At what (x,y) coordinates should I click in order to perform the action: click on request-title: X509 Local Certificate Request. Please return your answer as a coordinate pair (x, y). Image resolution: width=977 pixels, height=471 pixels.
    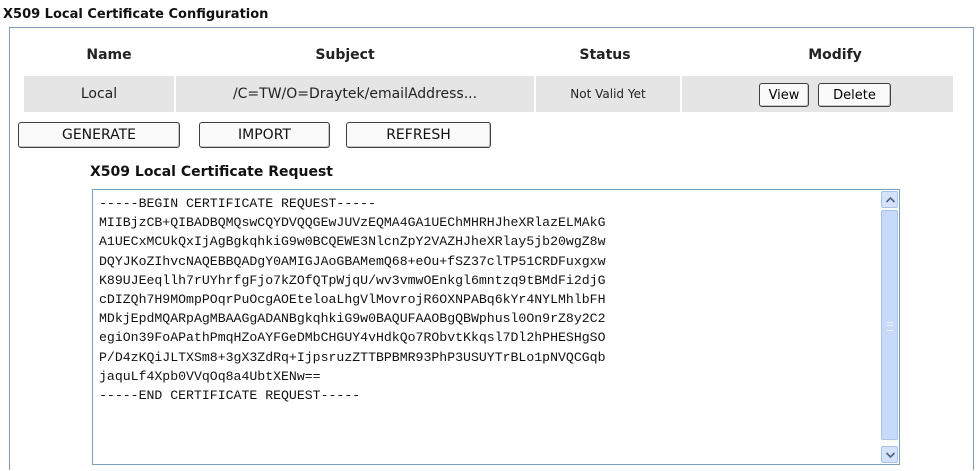
    Looking at the image, I should click on (211, 172).